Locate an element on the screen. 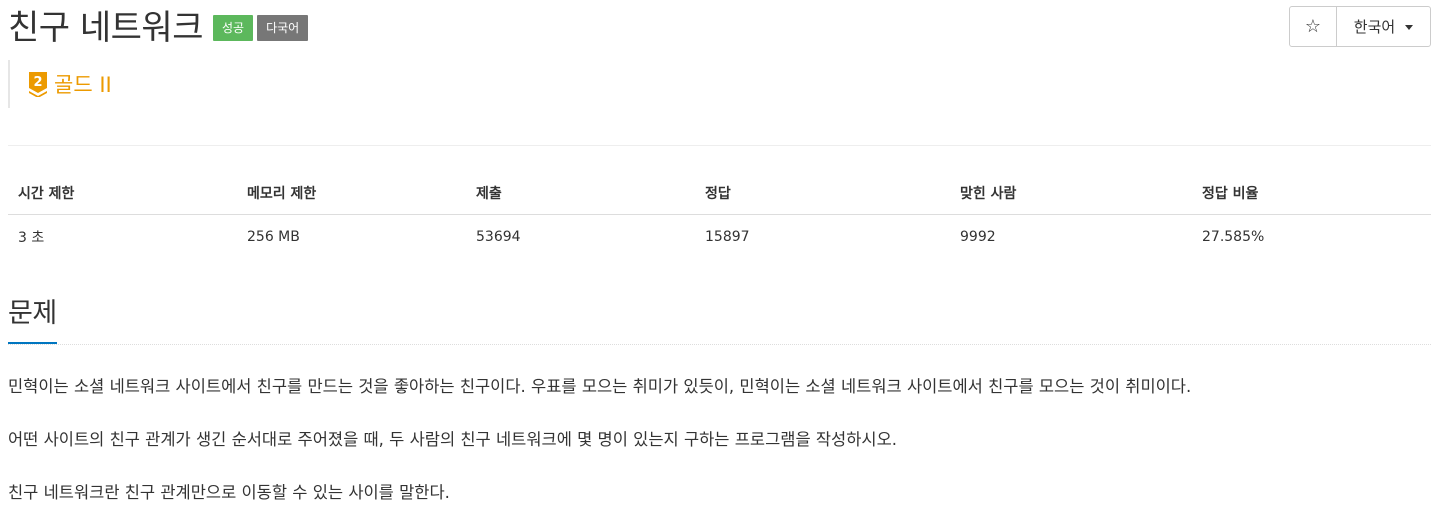 Image resolution: width=1447 pixels, height=524 pixels. language-dropdown: 한국어 is located at coordinates (1383, 26).